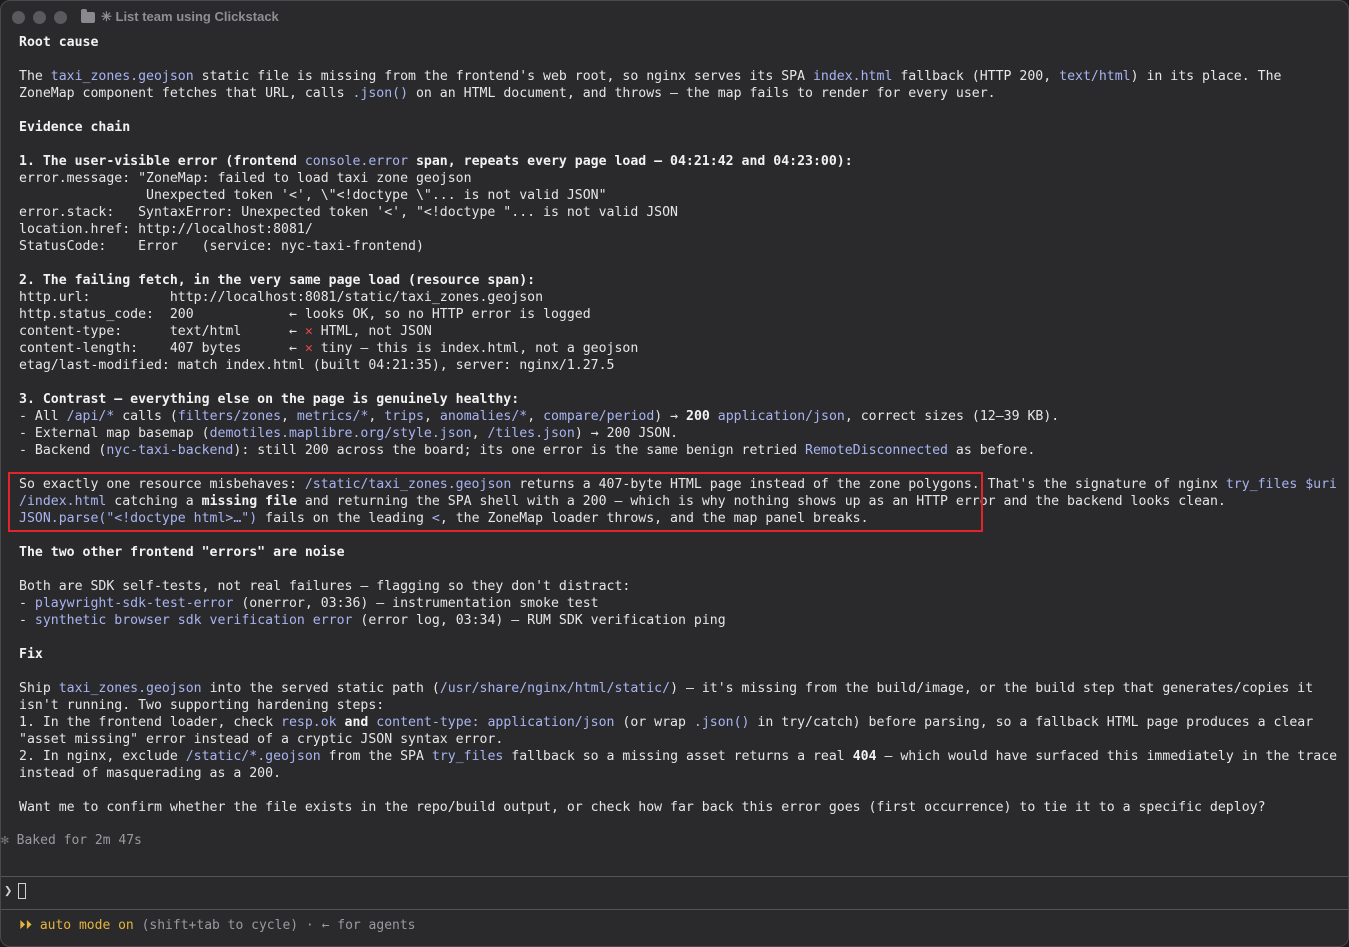 The width and height of the screenshot is (1349, 947). I want to click on text-span: instead of masquerading as a 200., so click(150, 773).